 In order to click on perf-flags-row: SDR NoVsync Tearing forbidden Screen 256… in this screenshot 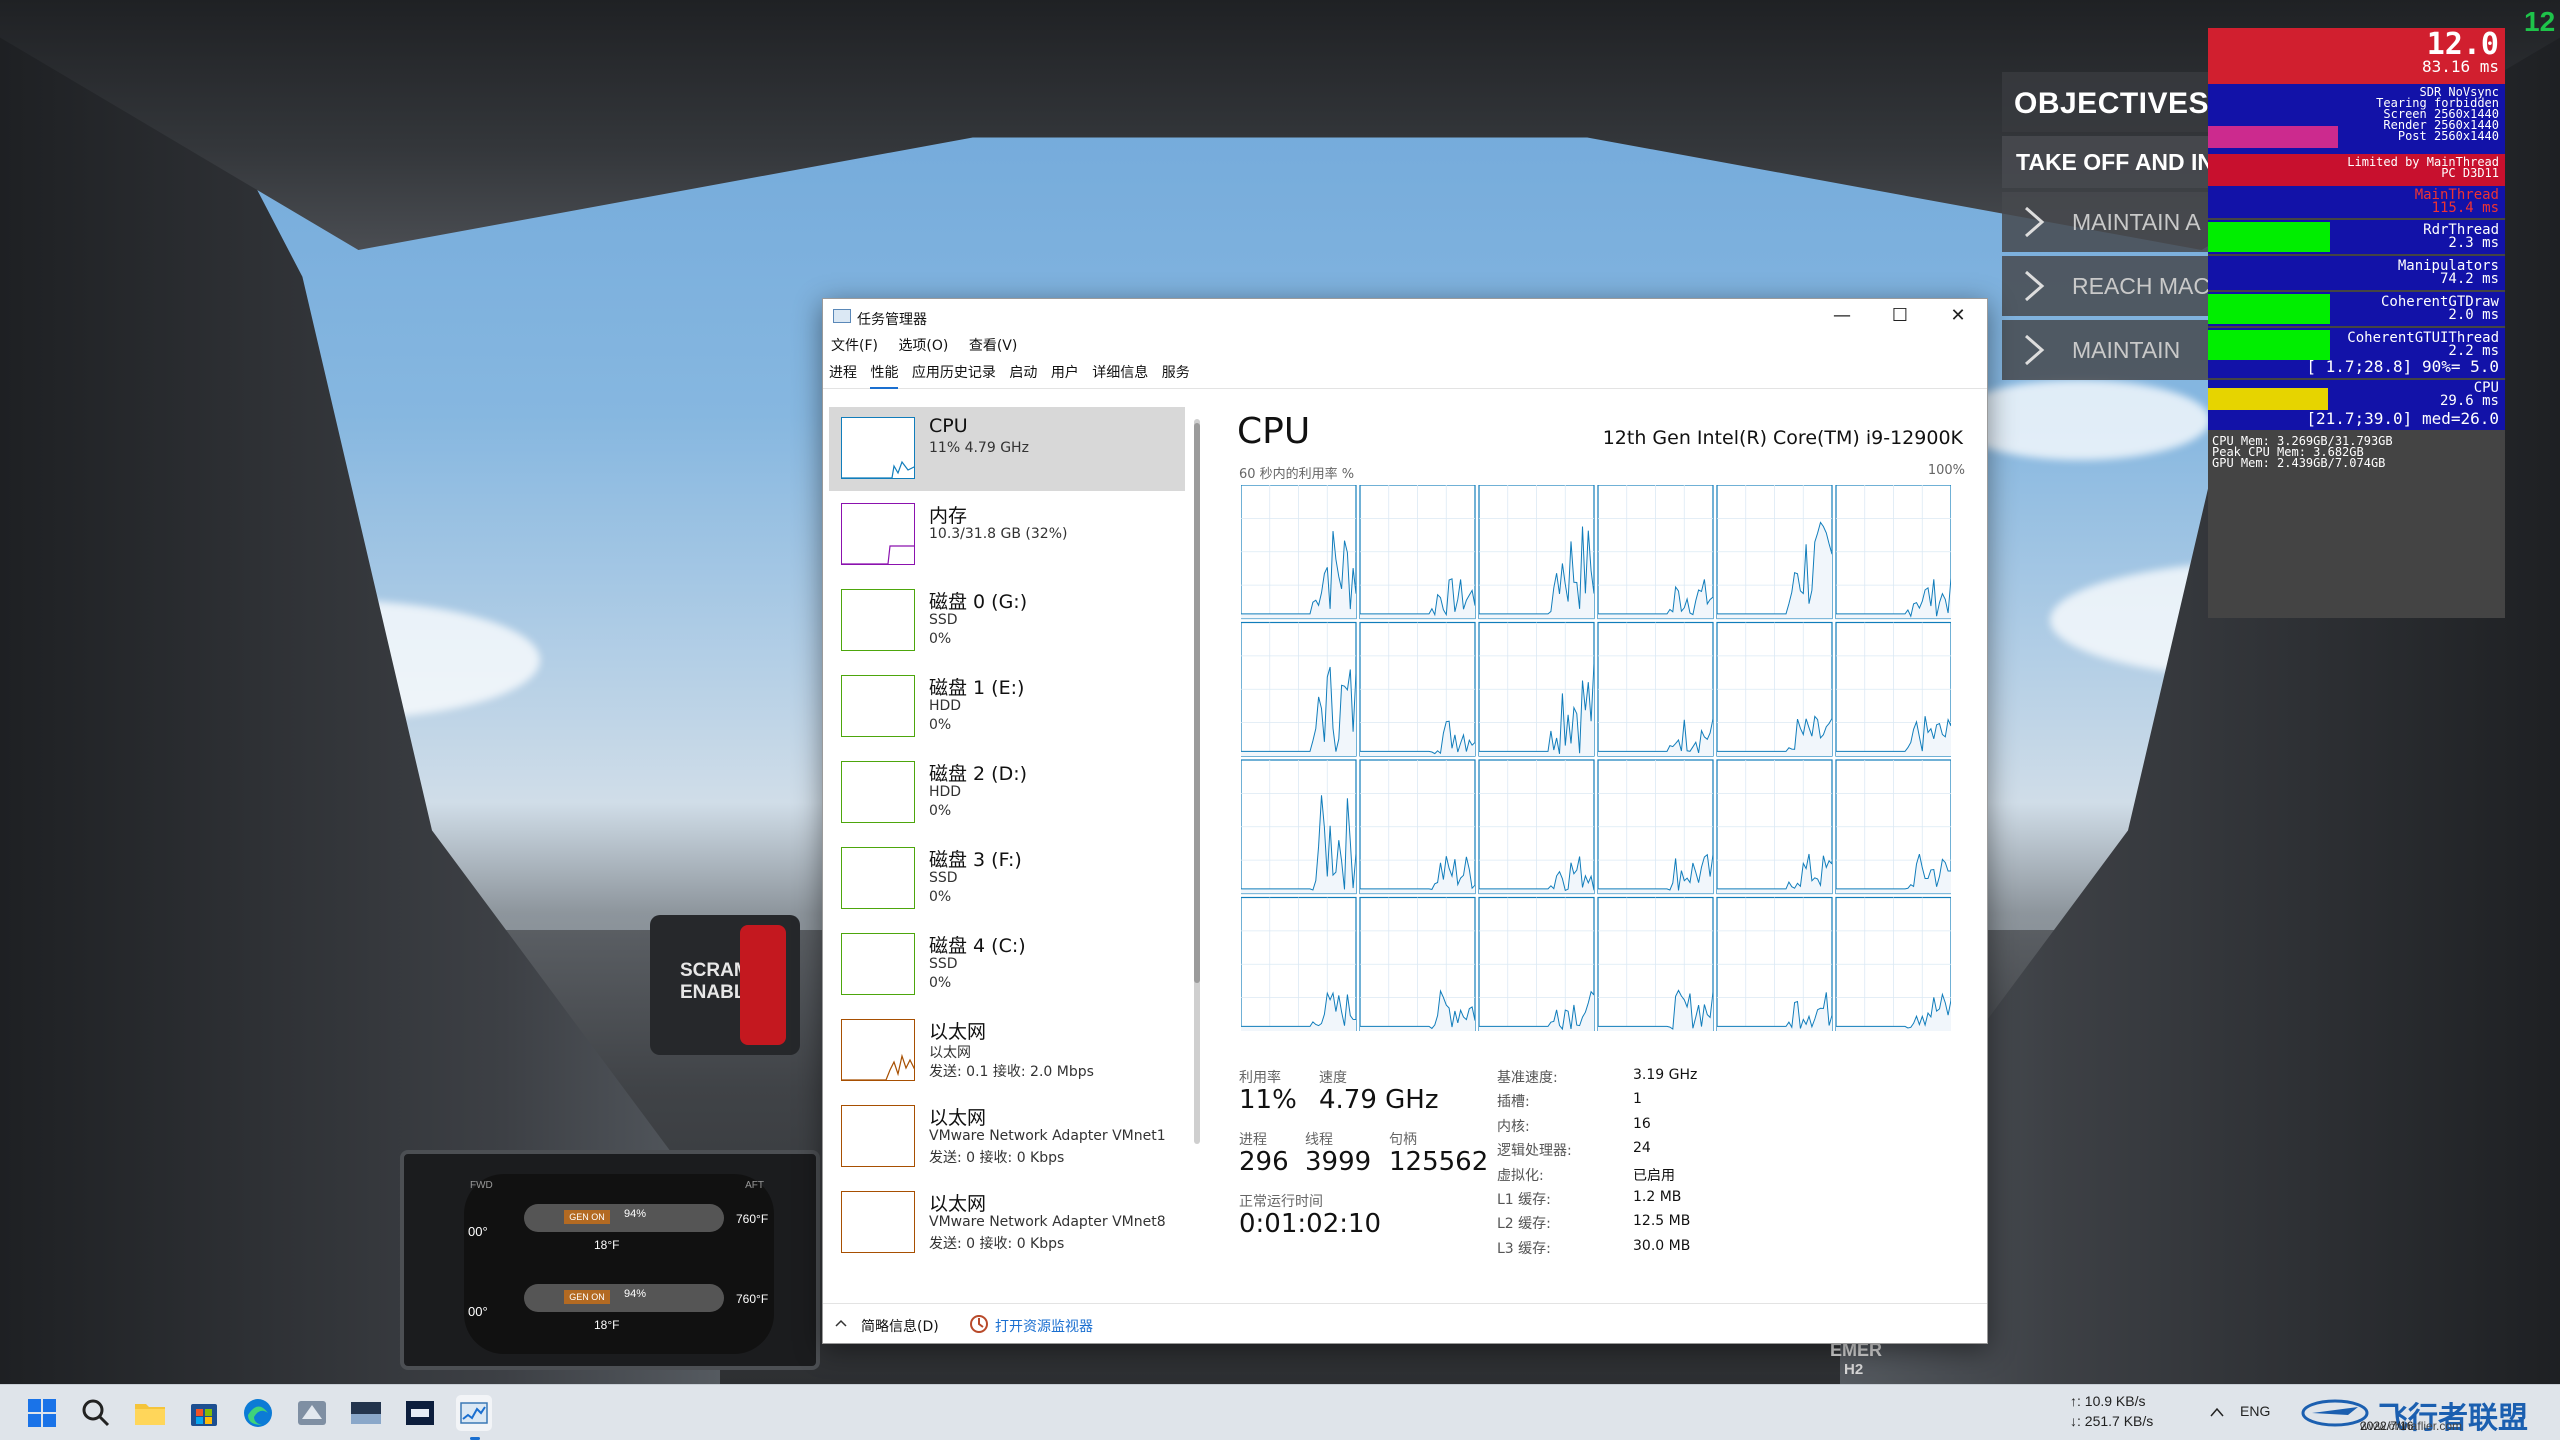, I will do `click(2356, 119)`.